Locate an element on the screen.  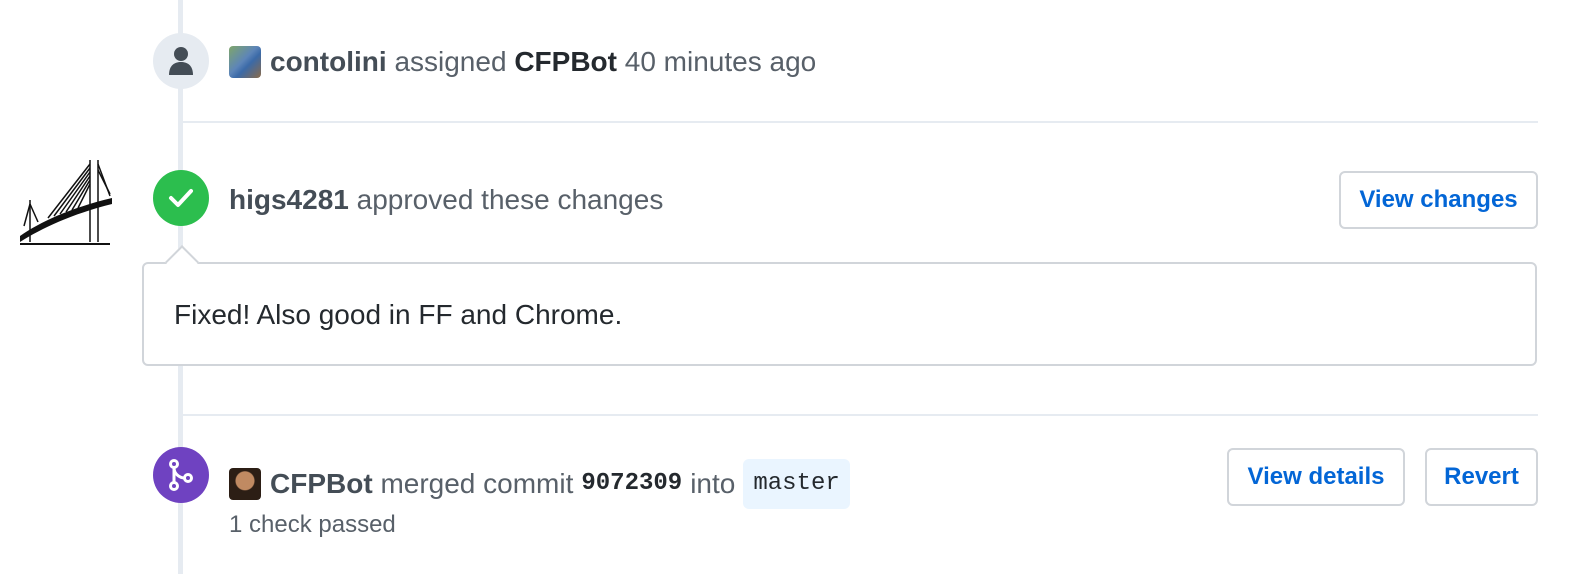
approved-badge is located at coordinates (181, 198).